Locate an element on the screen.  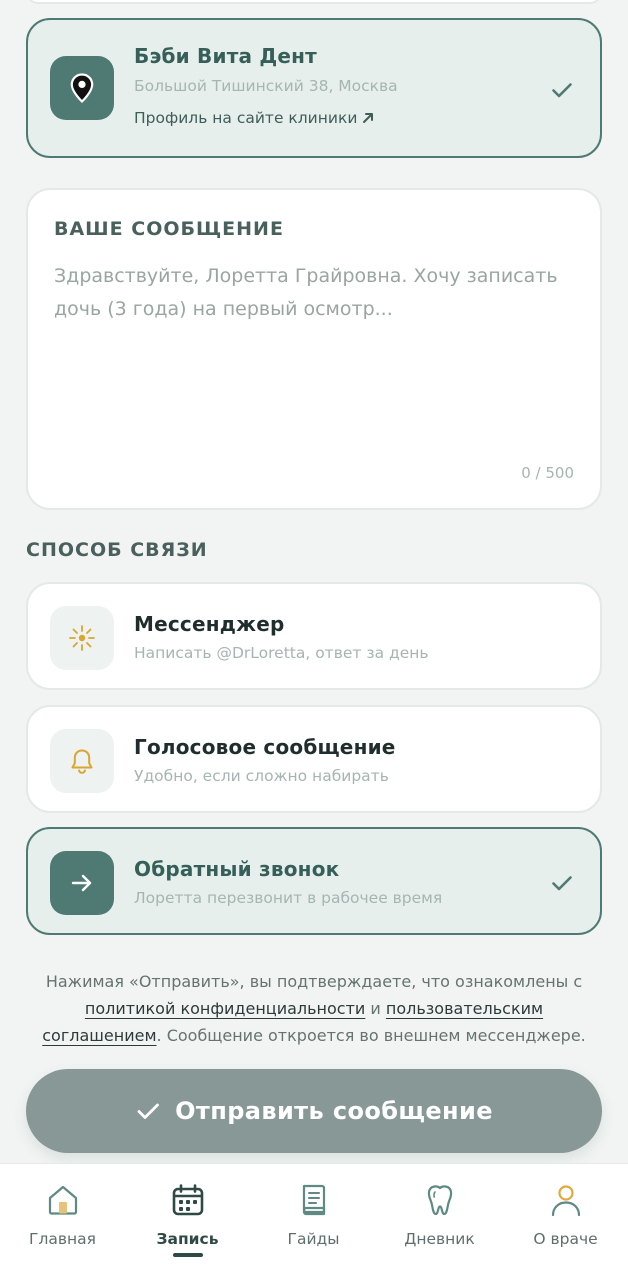
active-tab-indicator is located at coordinates (187, 1255).